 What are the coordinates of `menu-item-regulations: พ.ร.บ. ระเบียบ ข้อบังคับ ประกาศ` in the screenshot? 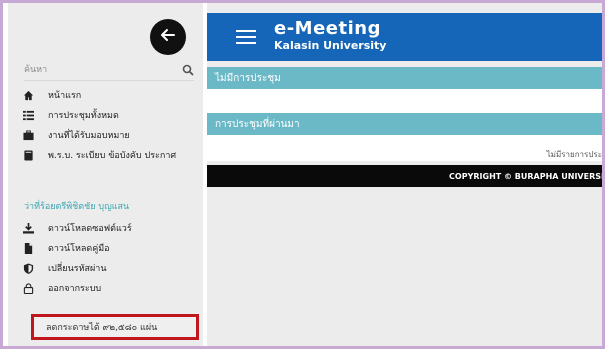 It's located at (112, 155).